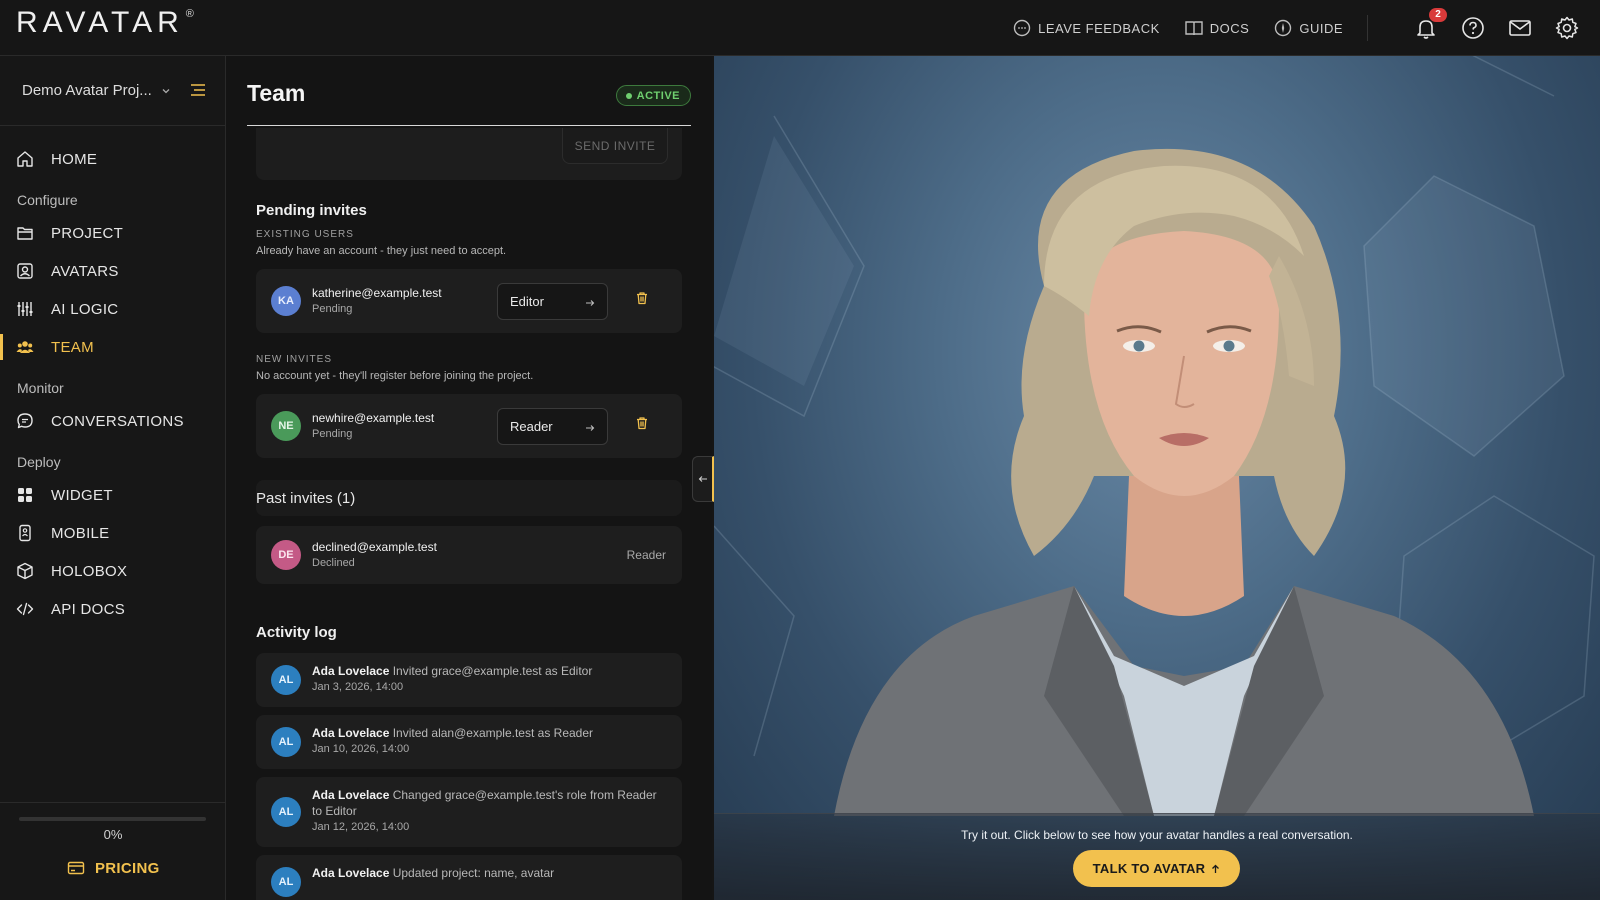 This screenshot has height=900, width=1600. Describe the element at coordinates (198, 90) in the screenshot. I see `menu-icon` at that location.